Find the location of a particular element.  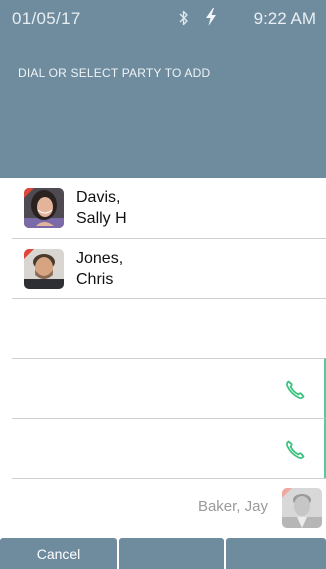

softkey-bar: Cancel is located at coordinates (163, 553).